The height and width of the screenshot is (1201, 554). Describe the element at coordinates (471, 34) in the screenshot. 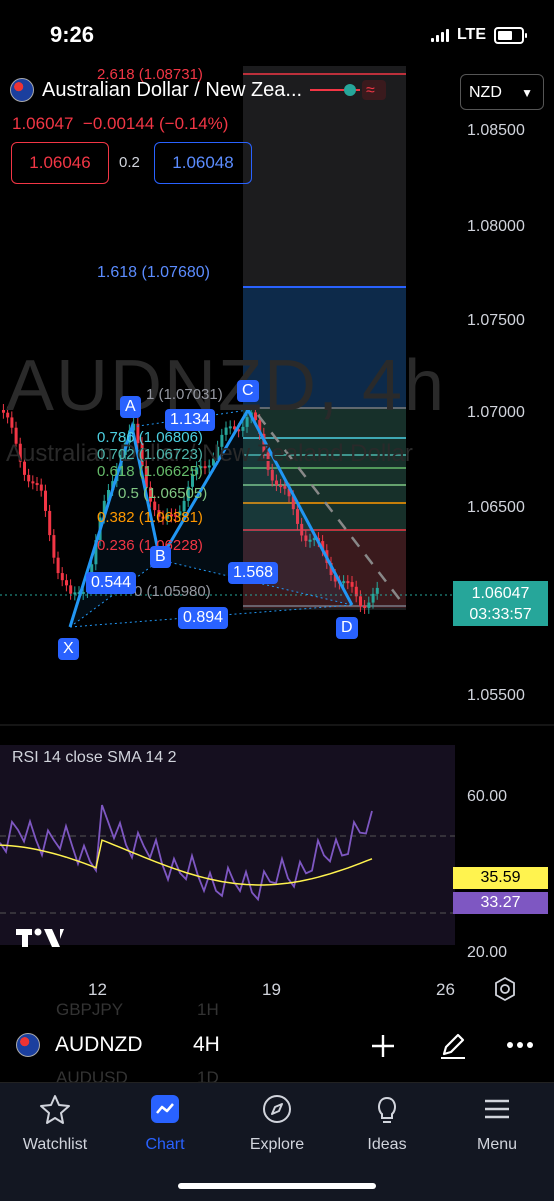

I see `network-label: LTE` at that location.